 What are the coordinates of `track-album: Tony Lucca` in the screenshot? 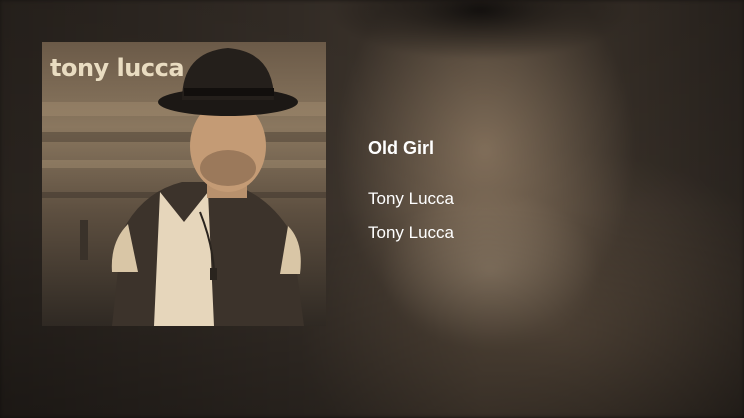 It's located at (411, 232).